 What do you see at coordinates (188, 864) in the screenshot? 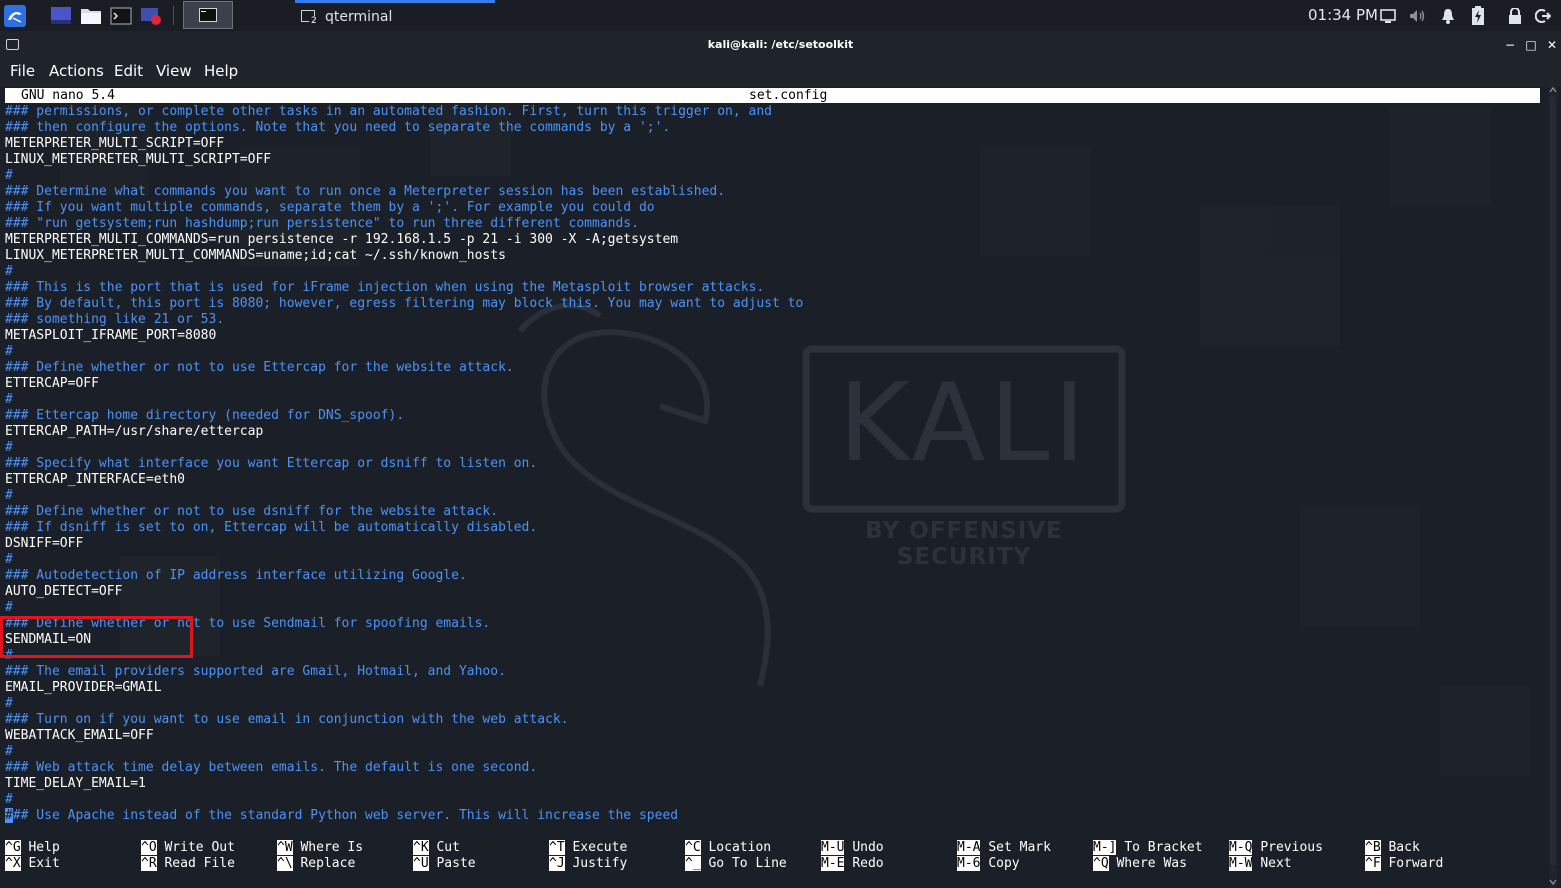
I see `shortcut-read-file: ^R Read File` at bounding box center [188, 864].